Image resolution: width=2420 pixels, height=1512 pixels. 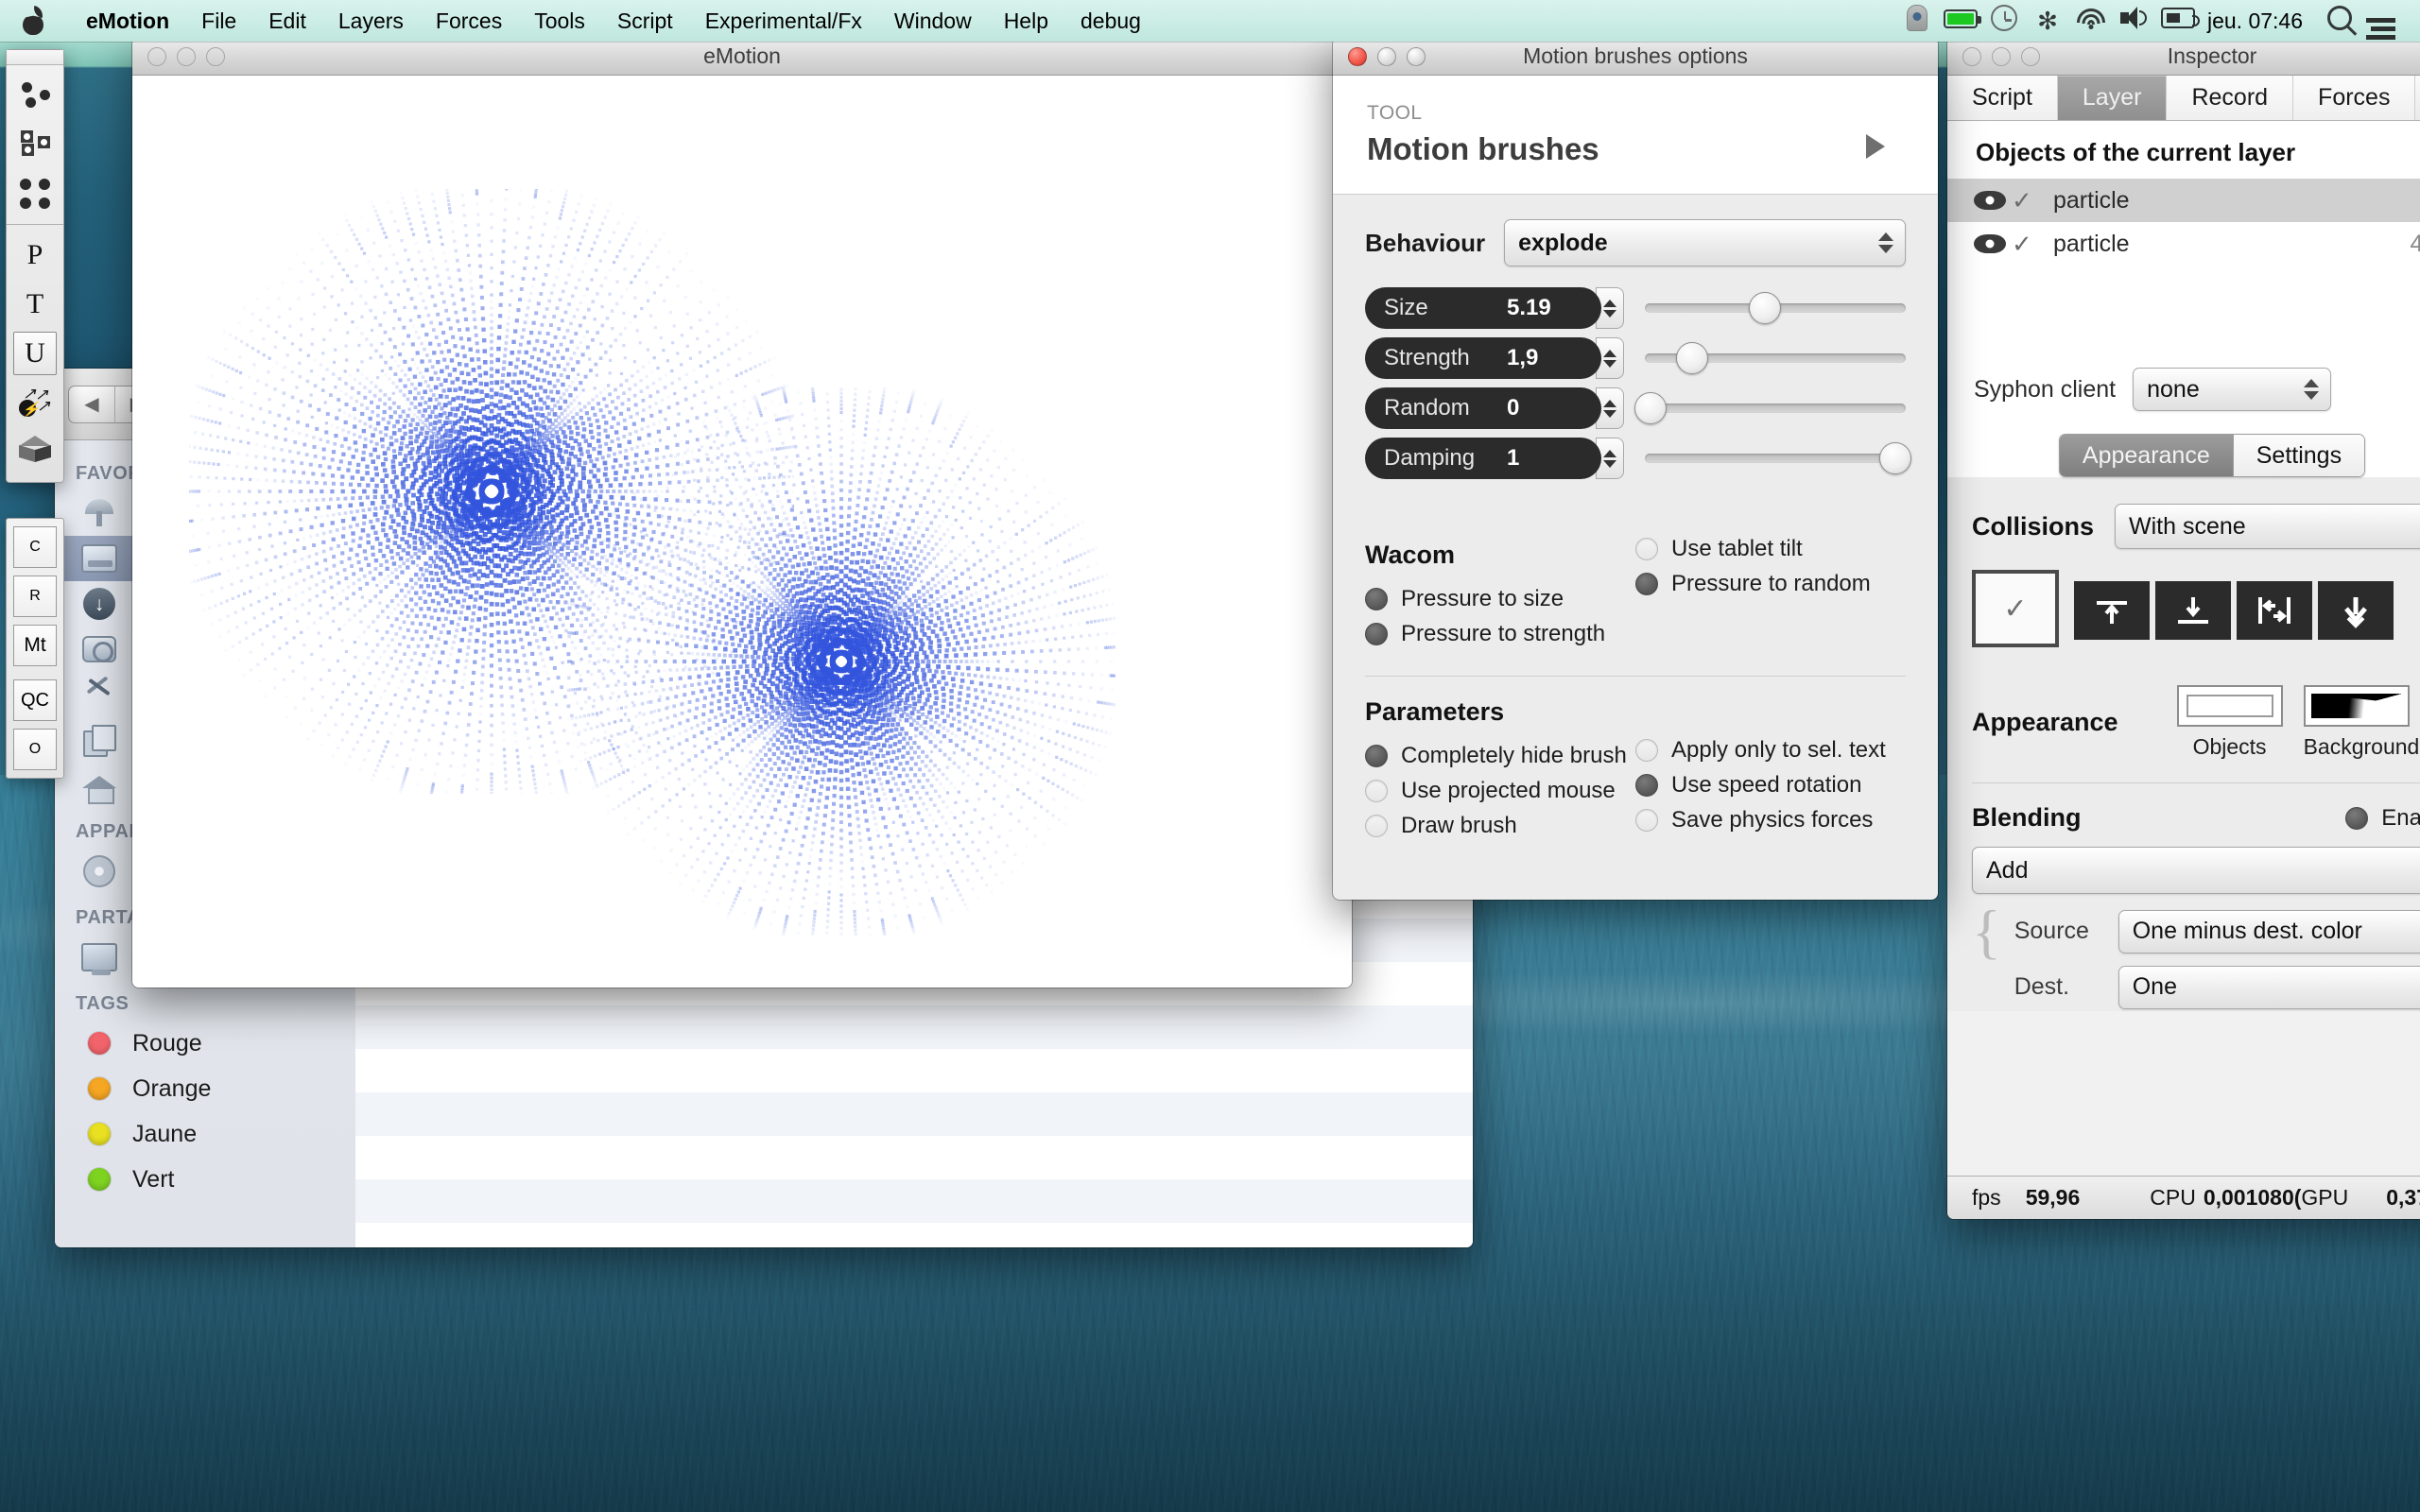 I want to click on tool-particles-squares, so click(x=35, y=144).